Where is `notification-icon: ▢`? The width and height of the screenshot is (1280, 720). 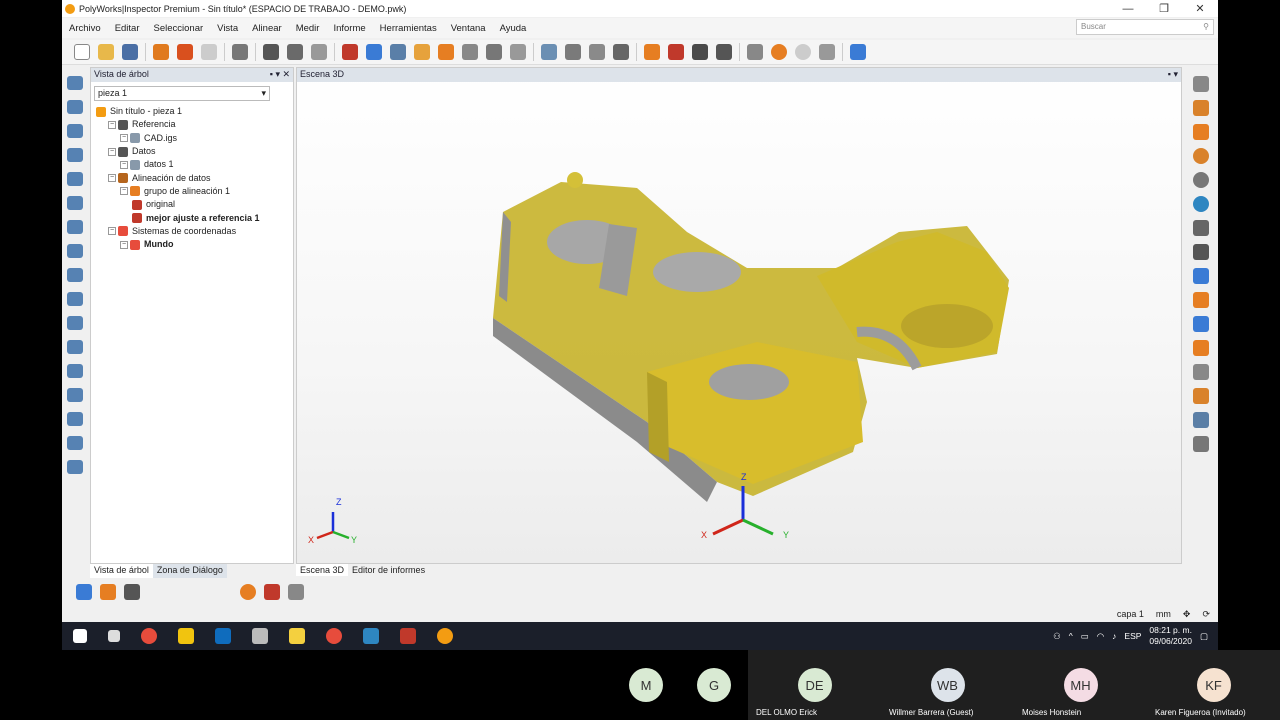 notification-icon: ▢ is located at coordinates (1204, 636).